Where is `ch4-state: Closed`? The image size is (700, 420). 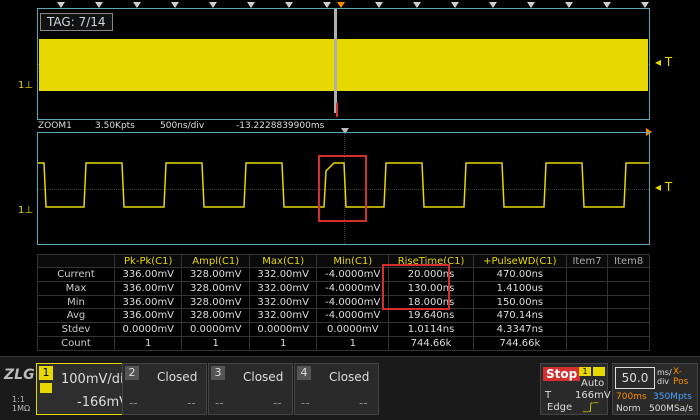
ch4-state: Closed is located at coordinates (349, 377).